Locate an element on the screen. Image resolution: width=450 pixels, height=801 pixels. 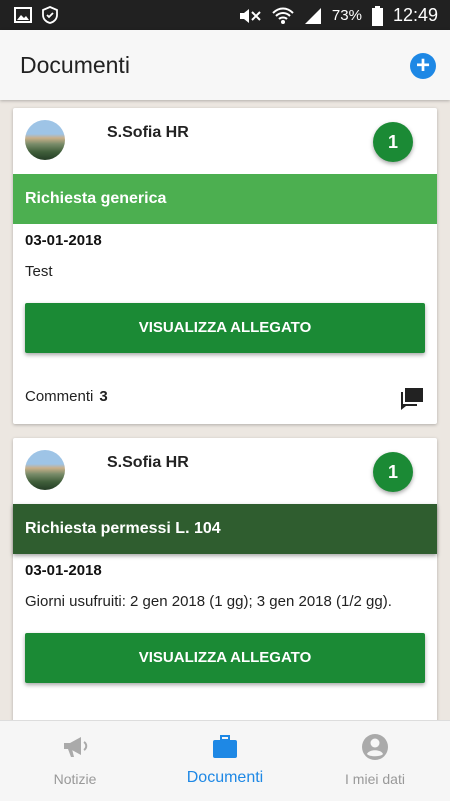
comments-label: Commenti is located at coordinates (59, 396).